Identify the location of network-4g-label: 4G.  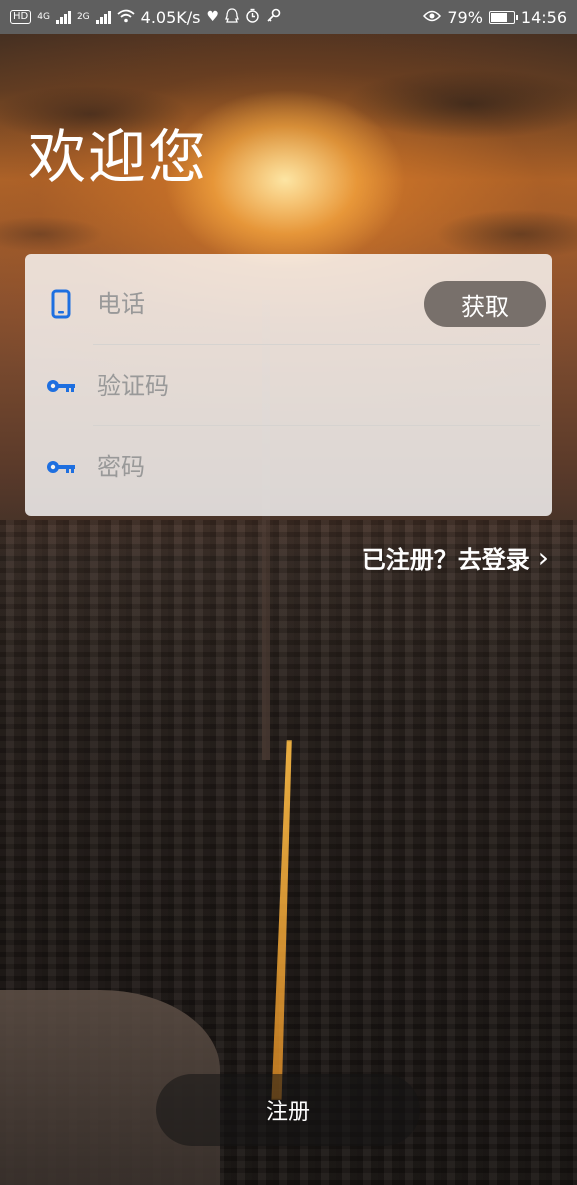
(43, 16).